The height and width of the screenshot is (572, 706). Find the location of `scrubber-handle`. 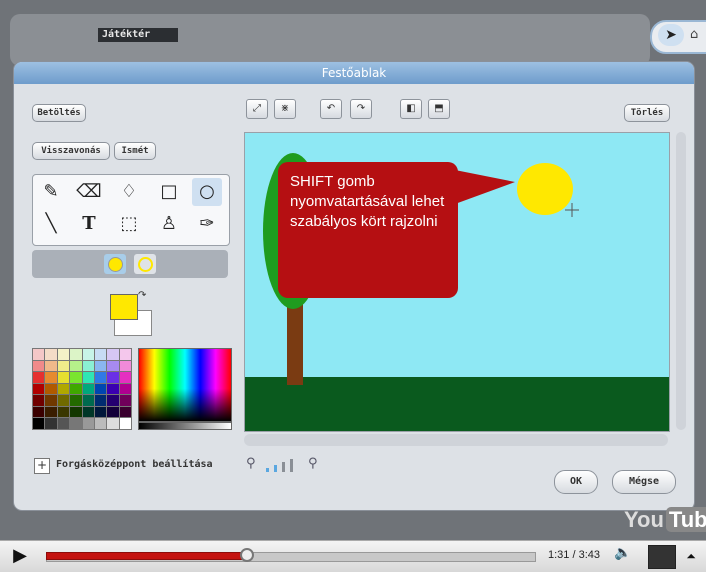

scrubber-handle is located at coordinates (246, 555).